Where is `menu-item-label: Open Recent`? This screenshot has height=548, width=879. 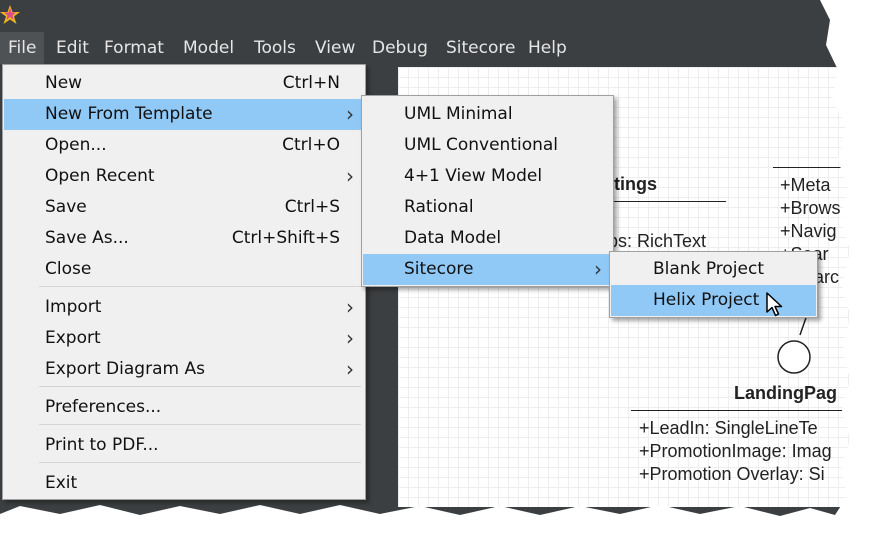
menu-item-label: Open Recent is located at coordinates (100, 176).